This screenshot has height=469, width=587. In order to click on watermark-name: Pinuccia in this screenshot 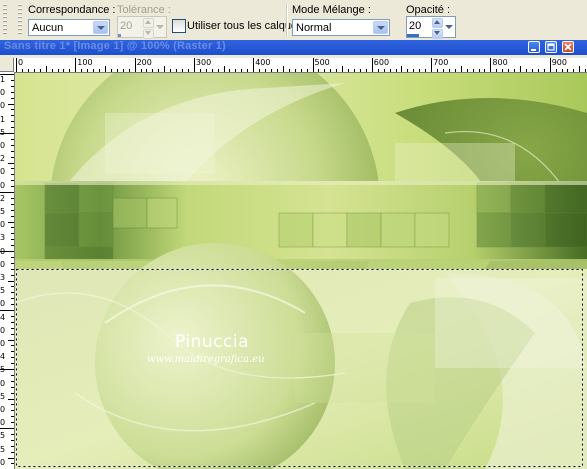, I will do `click(212, 342)`.